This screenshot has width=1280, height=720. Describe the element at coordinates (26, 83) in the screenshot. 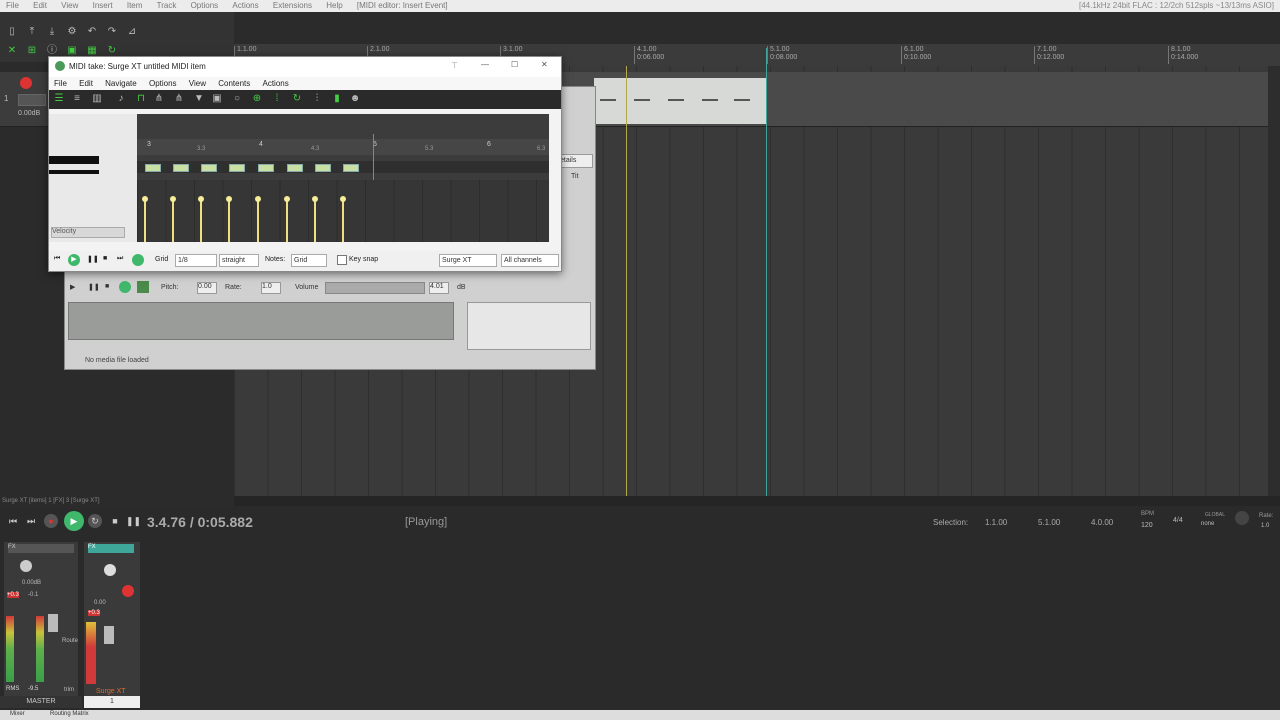

I see `record-arm-button` at that location.